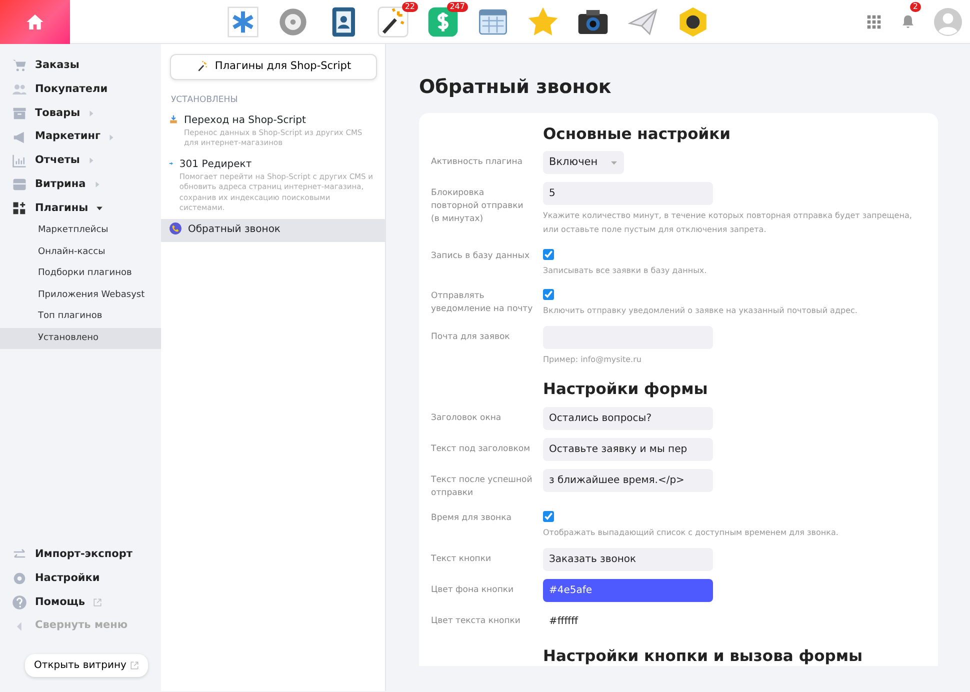  What do you see at coordinates (637, 134) in the screenshot?
I see `section-heading: Основные настройки` at bounding box center [637, 134].